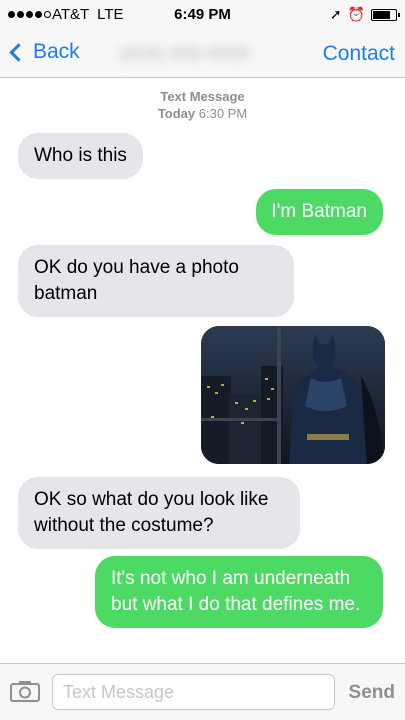 The width and height of the screenshot is (405, 720). What do you see at coordinates (25, 691) in the screenshot?
I see `camera-icon` at bounding box center [25, 691].